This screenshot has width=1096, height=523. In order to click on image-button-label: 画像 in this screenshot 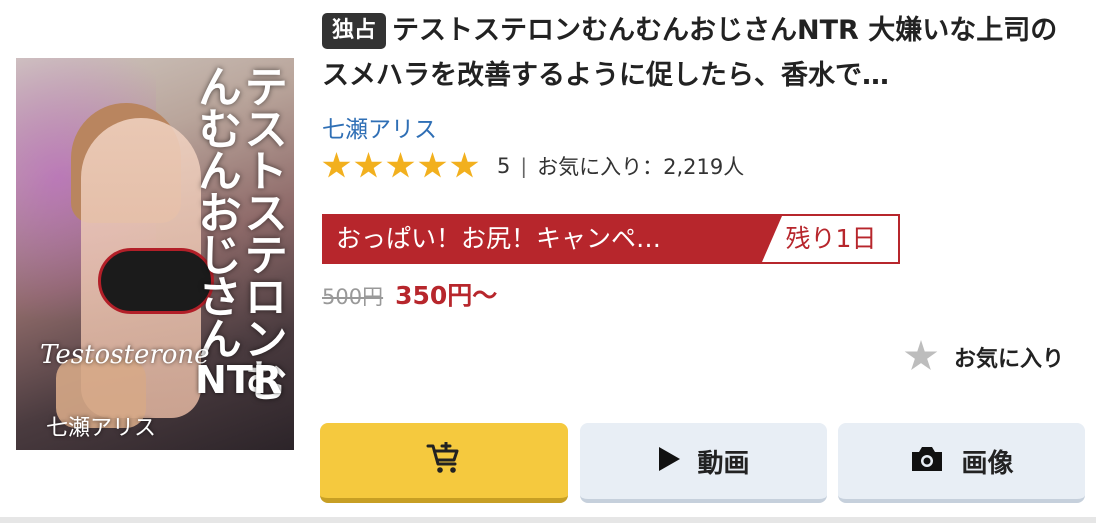, I will do `click(987, 463)`.